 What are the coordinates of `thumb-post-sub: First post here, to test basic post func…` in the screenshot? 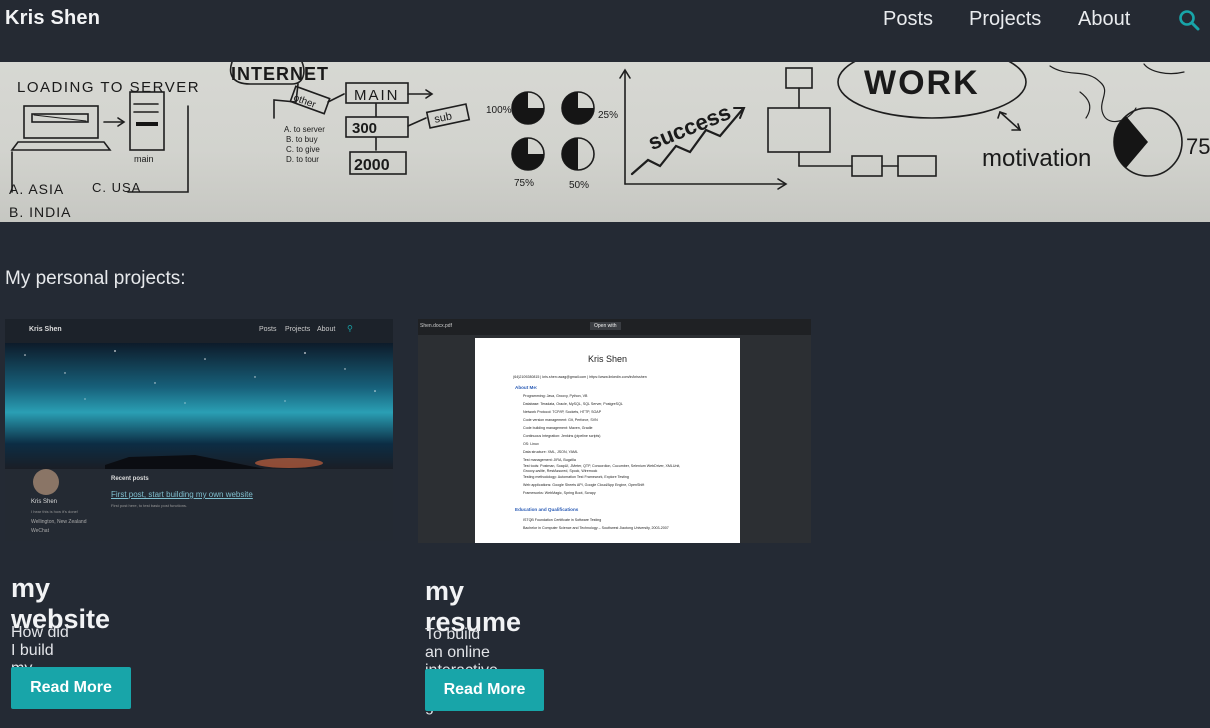 It's located at (149, 505).